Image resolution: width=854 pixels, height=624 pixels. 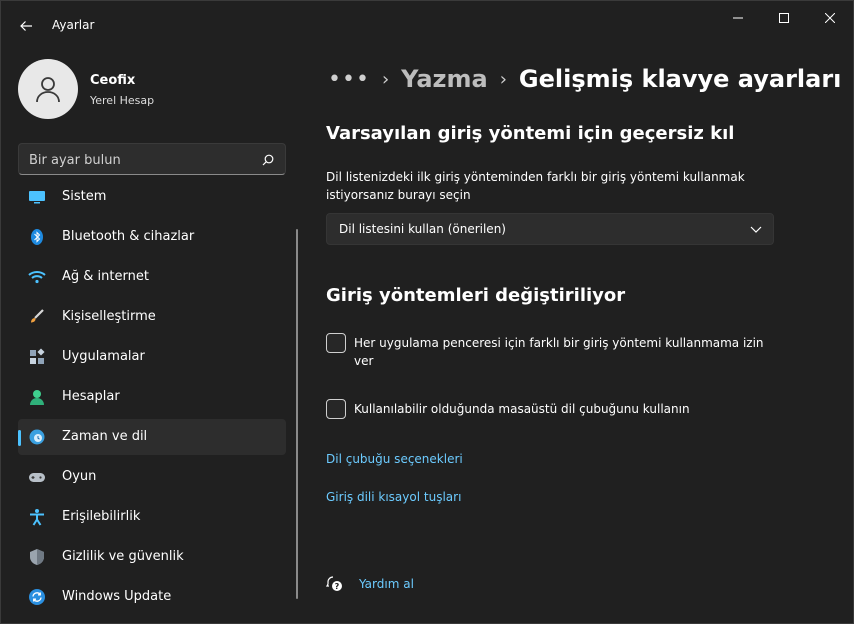 I want to click on title-bar: Ayarlar, so click(x=427, y=25).